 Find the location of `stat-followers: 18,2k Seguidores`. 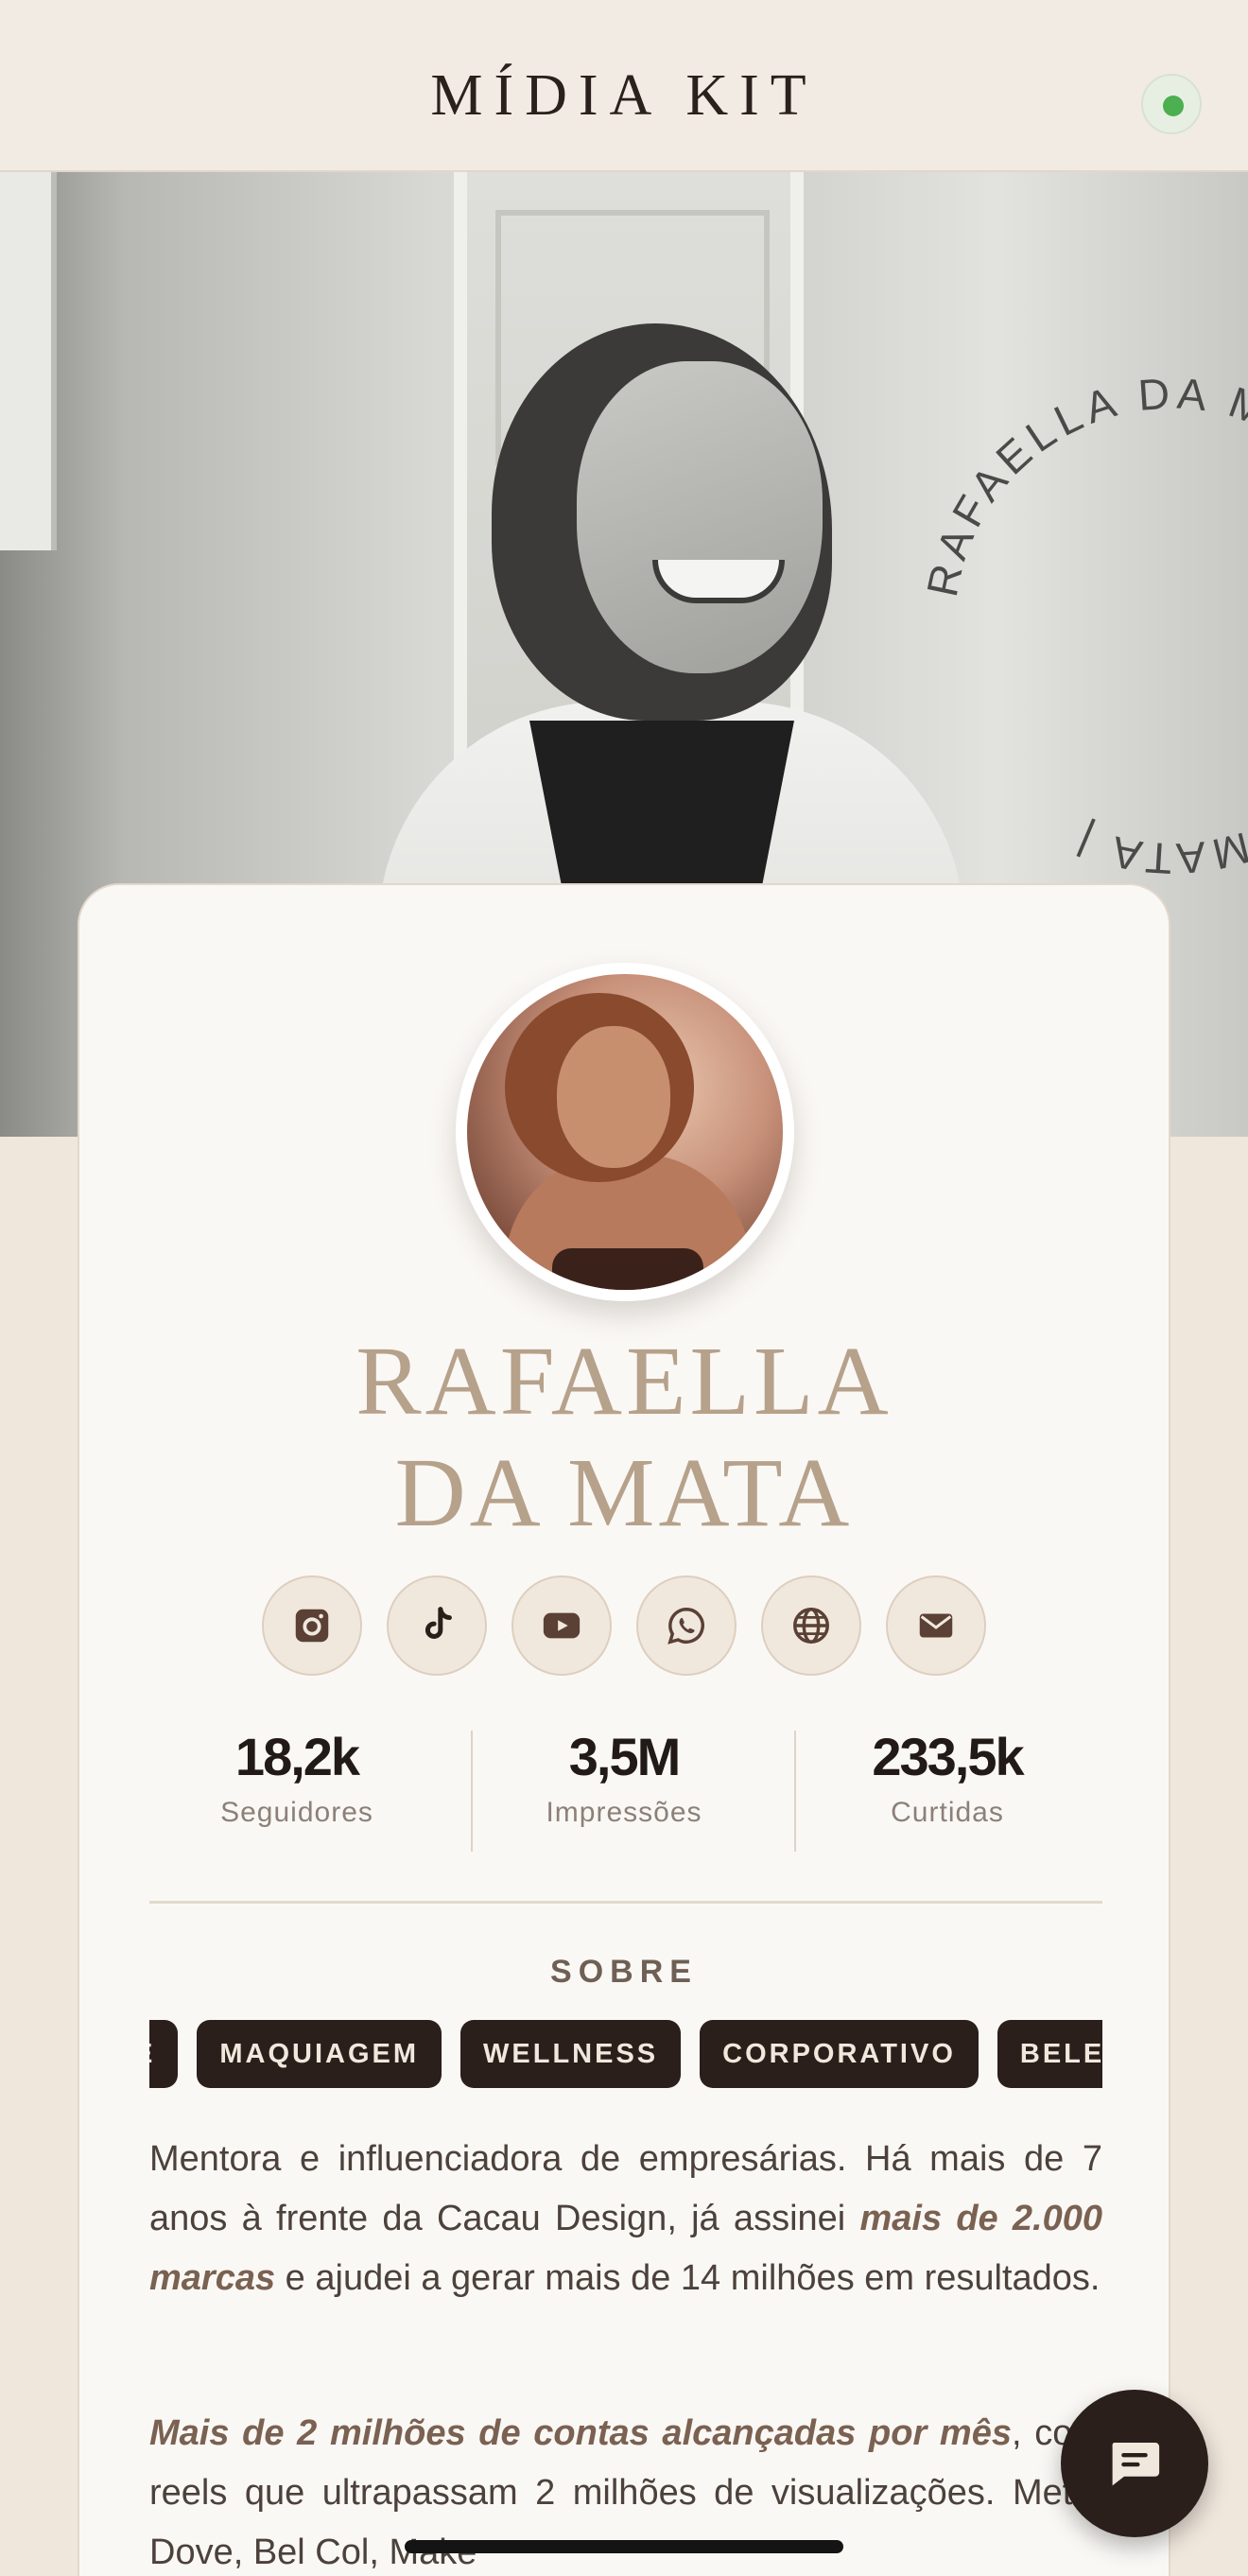

stat-followers: 18,2k Seguidores is located at coordinates (297, 1778).